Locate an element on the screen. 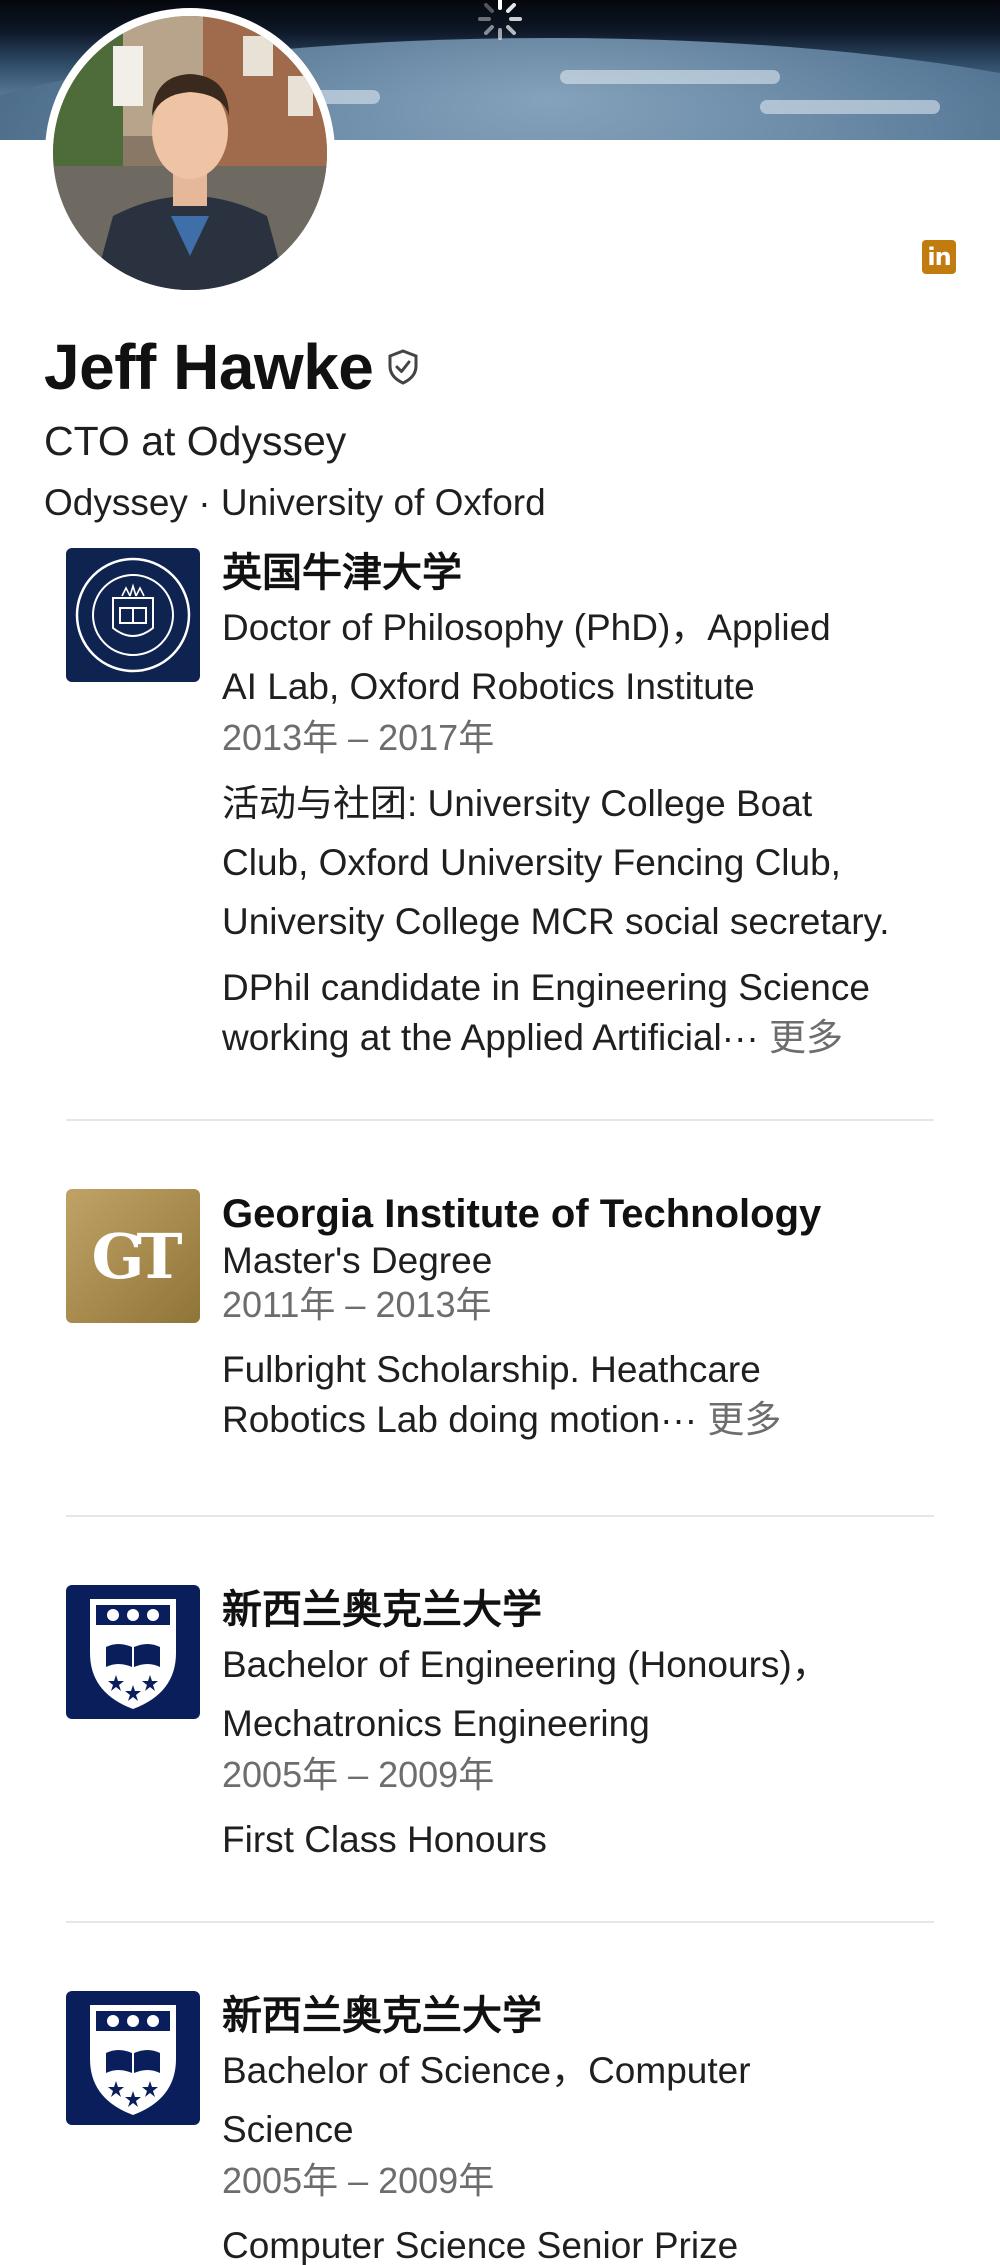  degree-line: Bachelor of Science，Computer is located at coordinates (486, 2070).